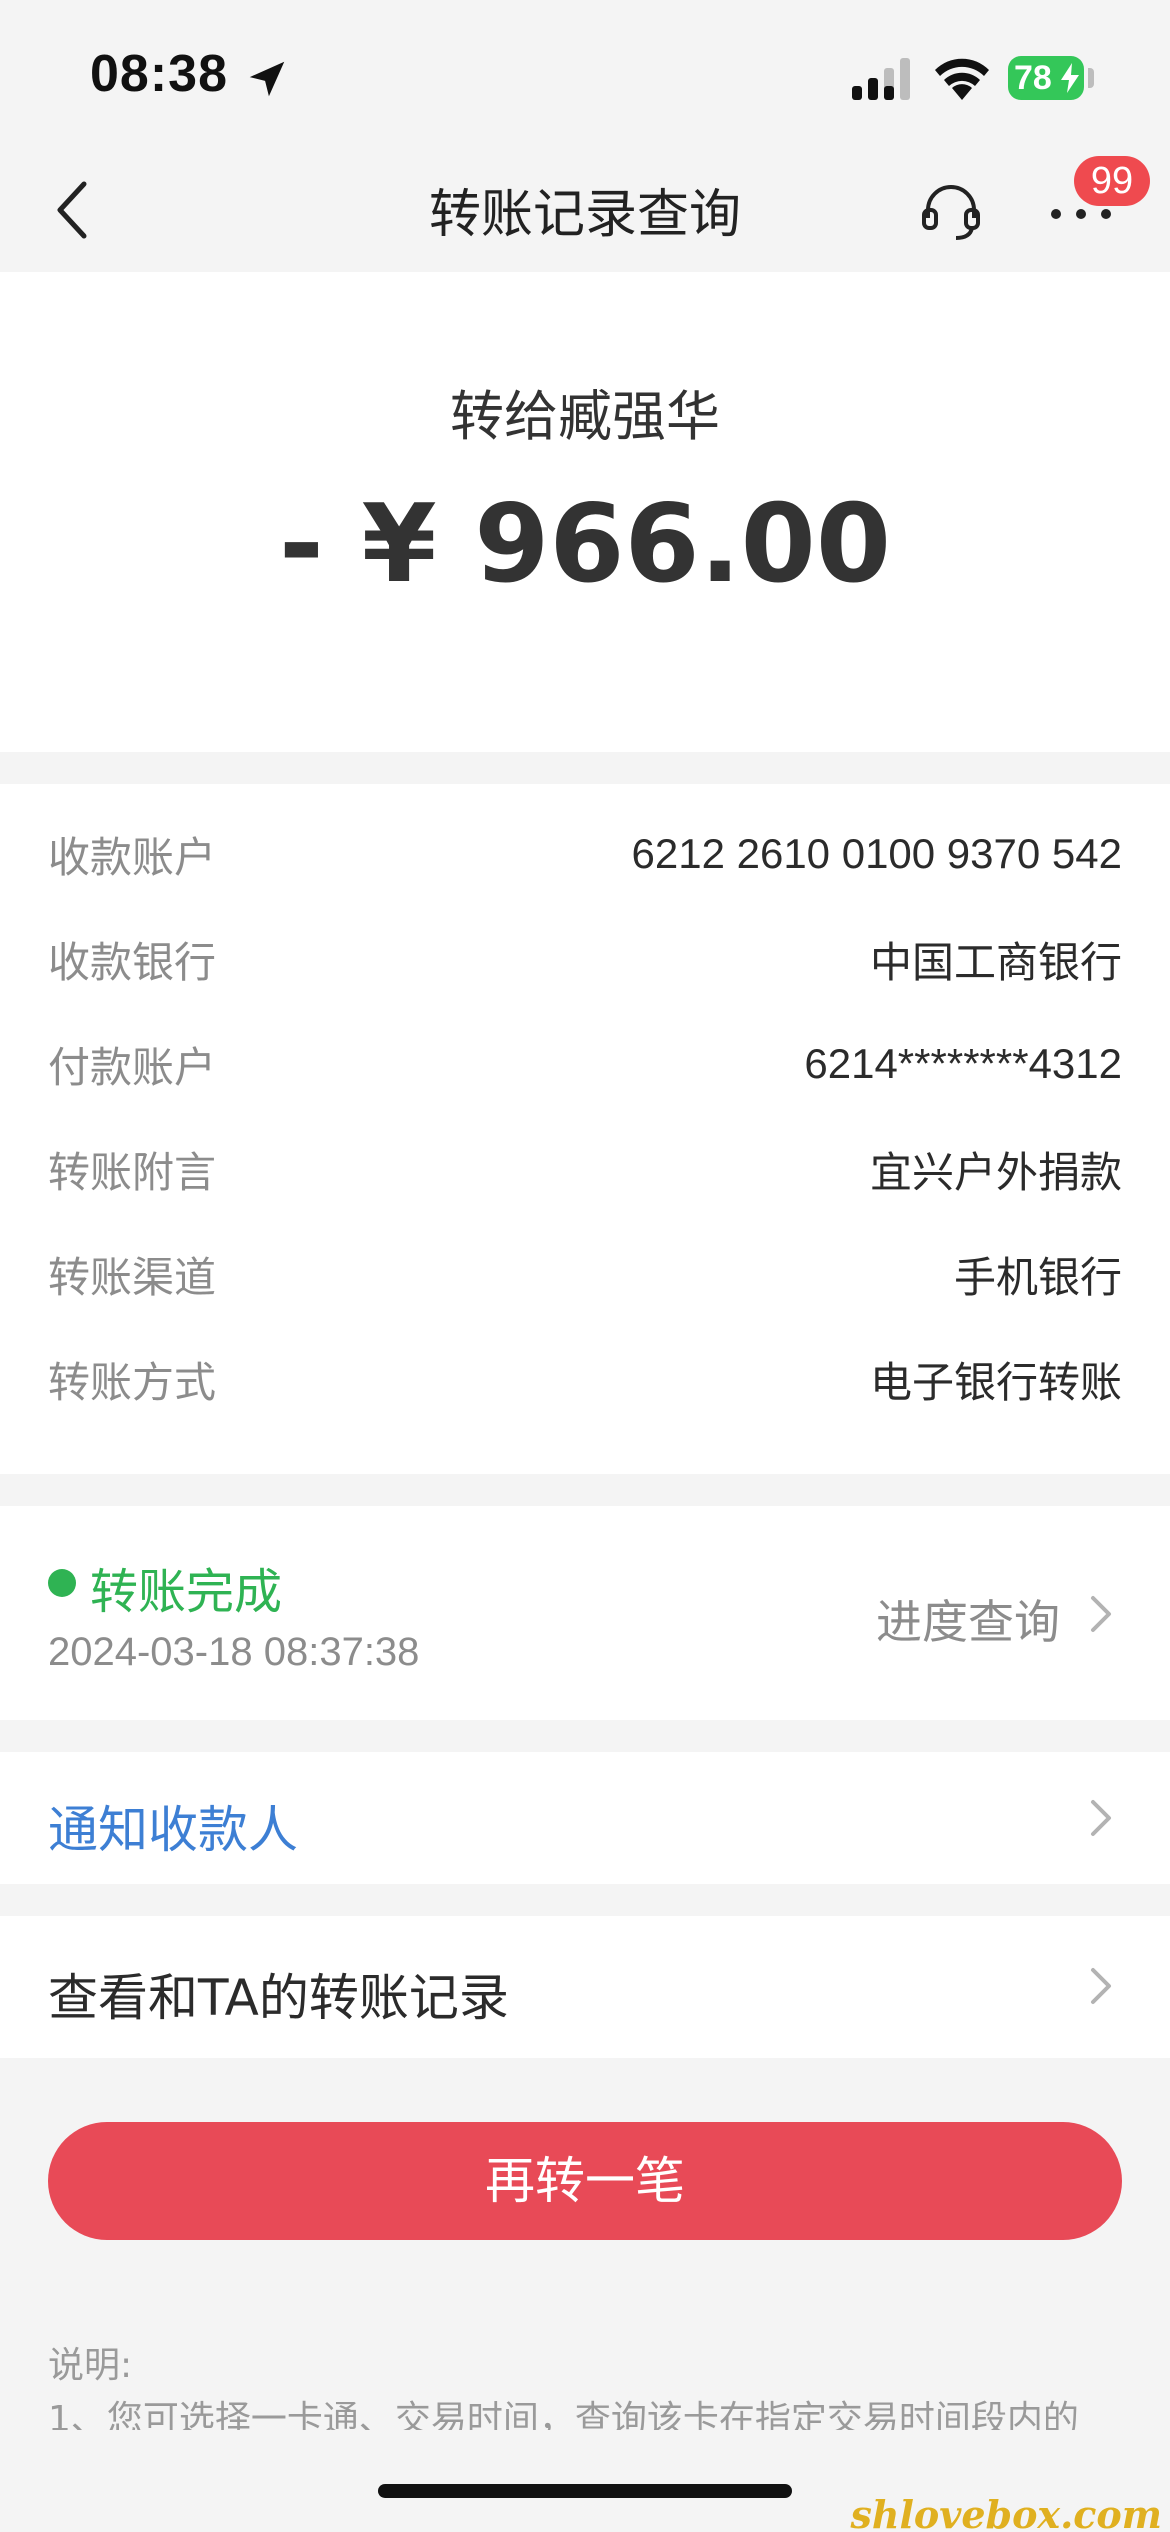 This screenshot has width=1170, height=2532. What do you see at coordinates (585, 1274) in the screenshot?
I see `detail-row-channel: 转账渠道 手机银行` at bounding box center [585, 1274].